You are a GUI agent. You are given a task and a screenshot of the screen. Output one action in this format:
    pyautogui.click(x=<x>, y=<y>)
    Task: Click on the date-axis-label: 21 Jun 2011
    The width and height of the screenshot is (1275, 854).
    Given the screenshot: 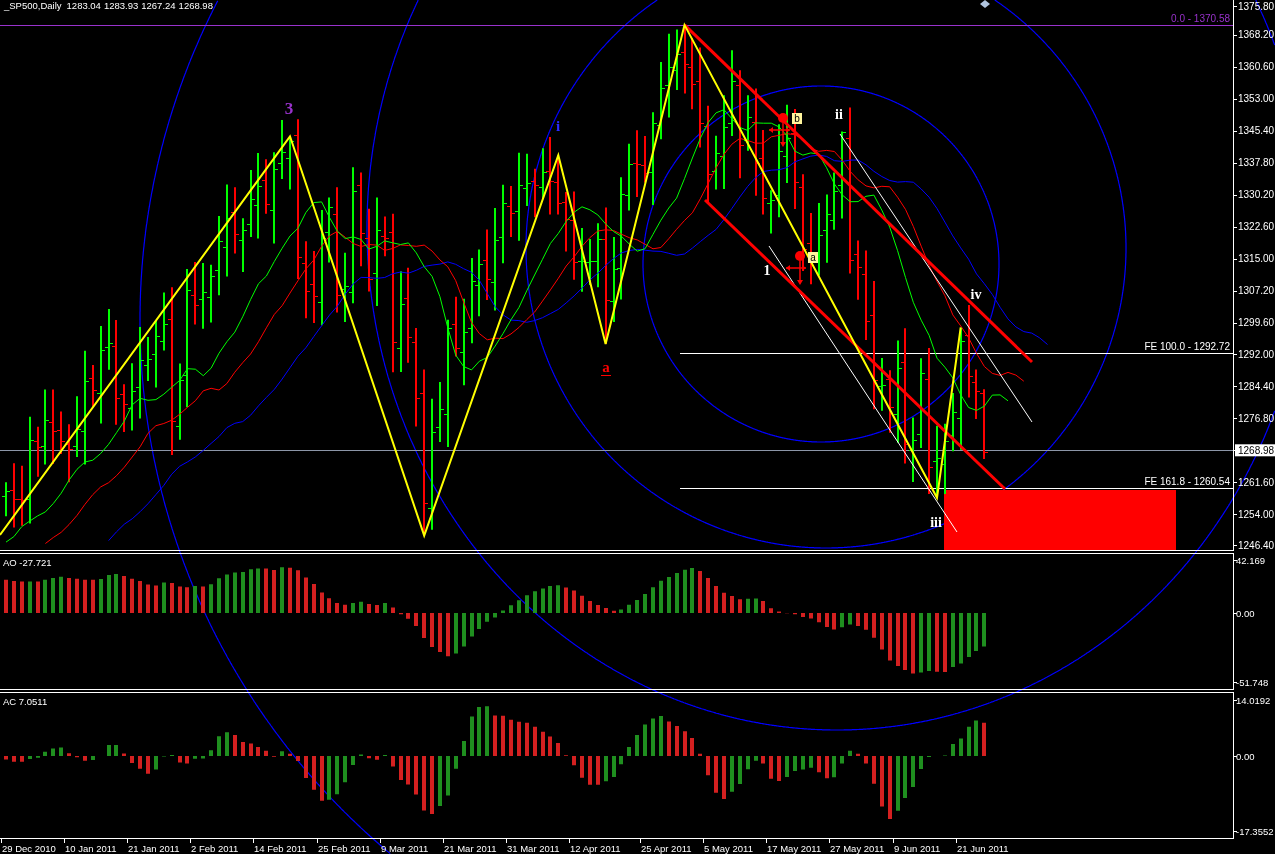 What is the action you would take?
    pyautogui.click(x=983, y=848)
    